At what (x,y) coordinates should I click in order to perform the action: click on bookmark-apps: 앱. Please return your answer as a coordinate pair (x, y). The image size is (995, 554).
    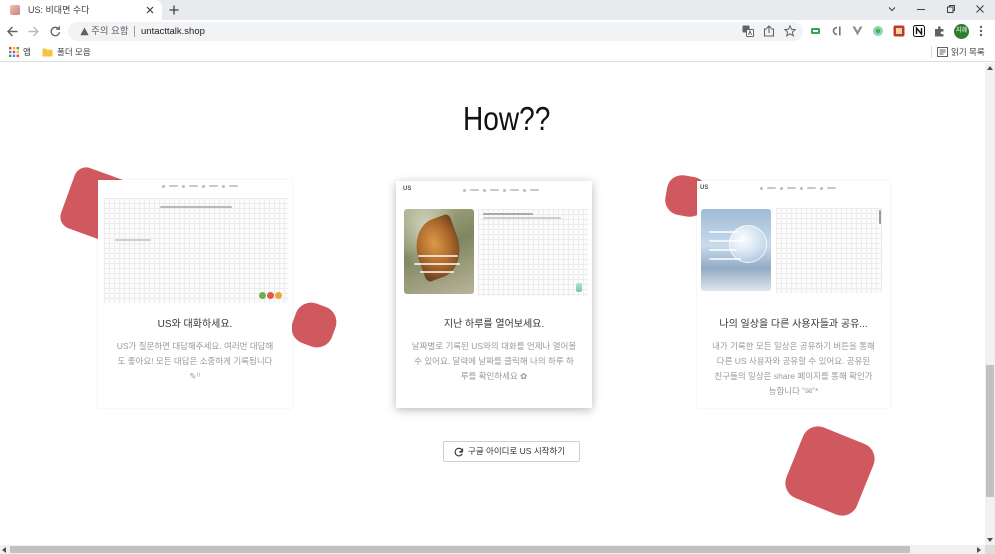
    Looking at the image, I should click on (27, 52).